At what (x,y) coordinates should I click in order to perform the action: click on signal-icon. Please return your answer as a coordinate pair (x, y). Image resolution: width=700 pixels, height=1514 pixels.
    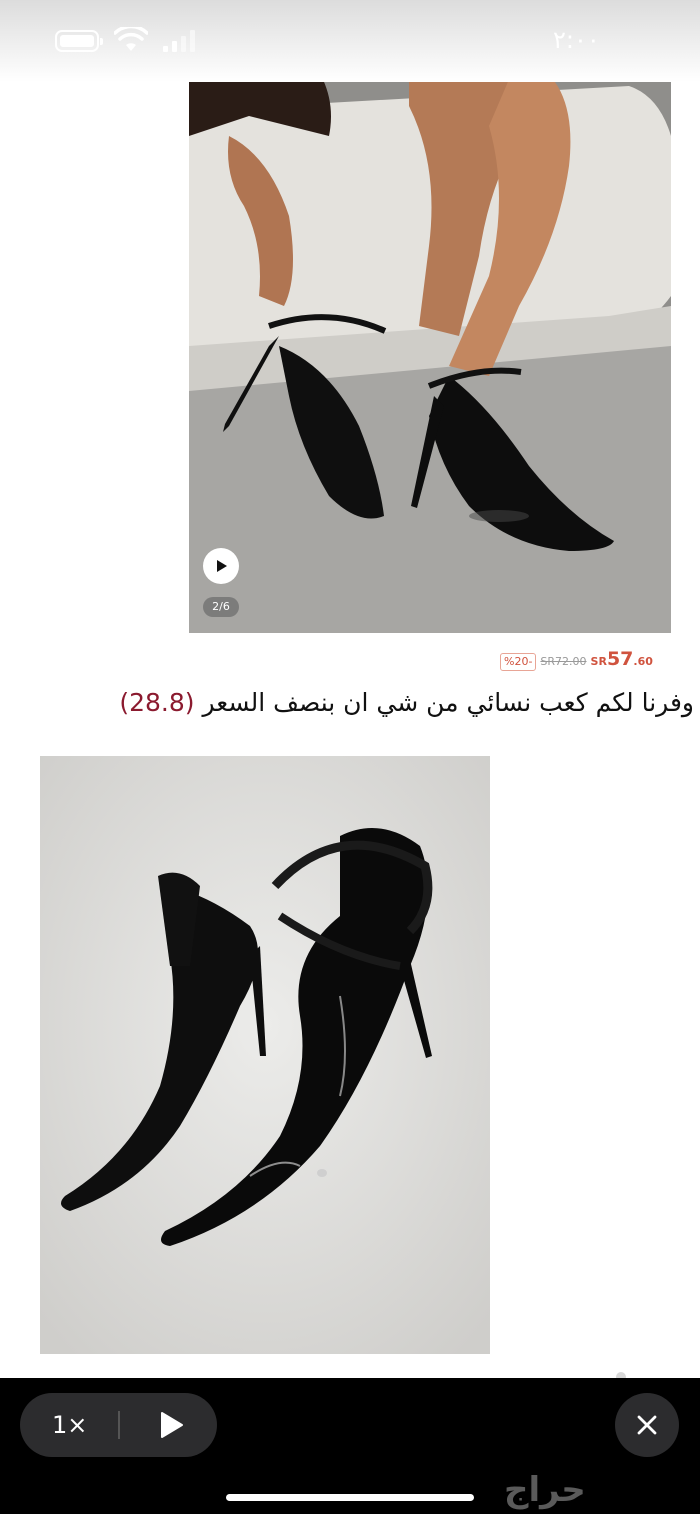
    Looking at the image, I should click on (179, 41).